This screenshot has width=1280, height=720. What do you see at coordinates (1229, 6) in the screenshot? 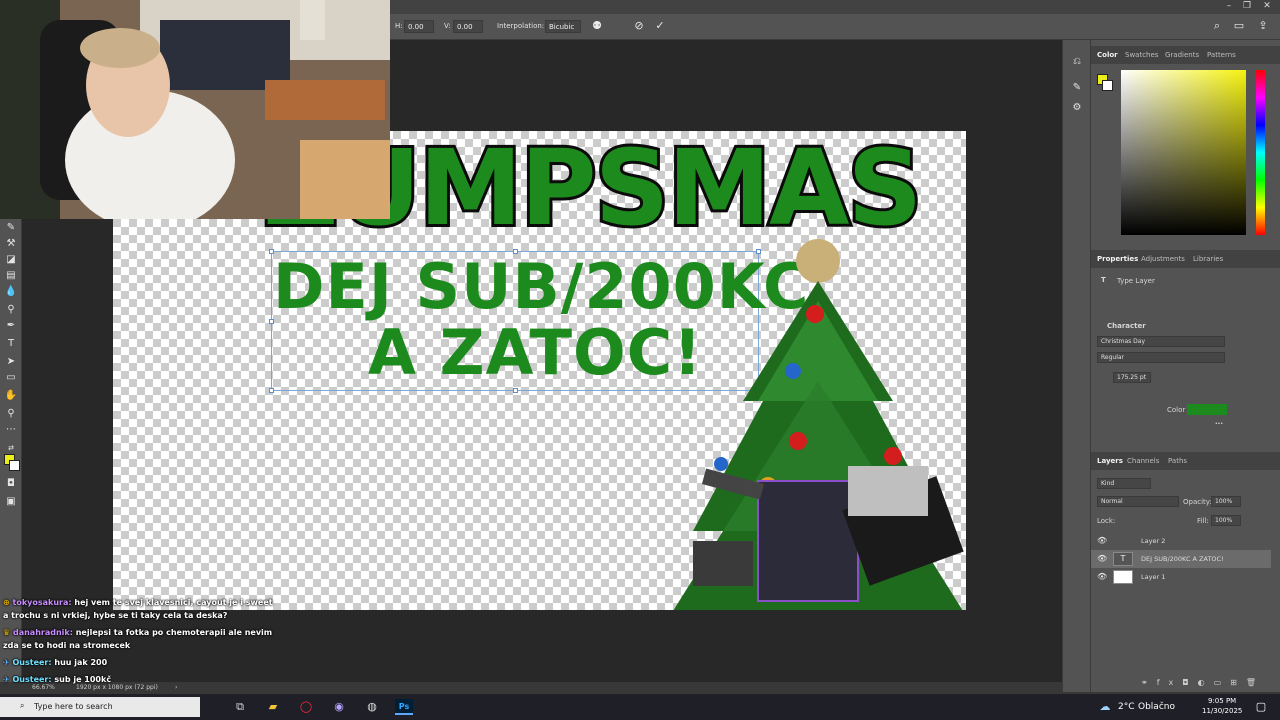
I see `minimize-button: –` at bounding box center [1229, 6].